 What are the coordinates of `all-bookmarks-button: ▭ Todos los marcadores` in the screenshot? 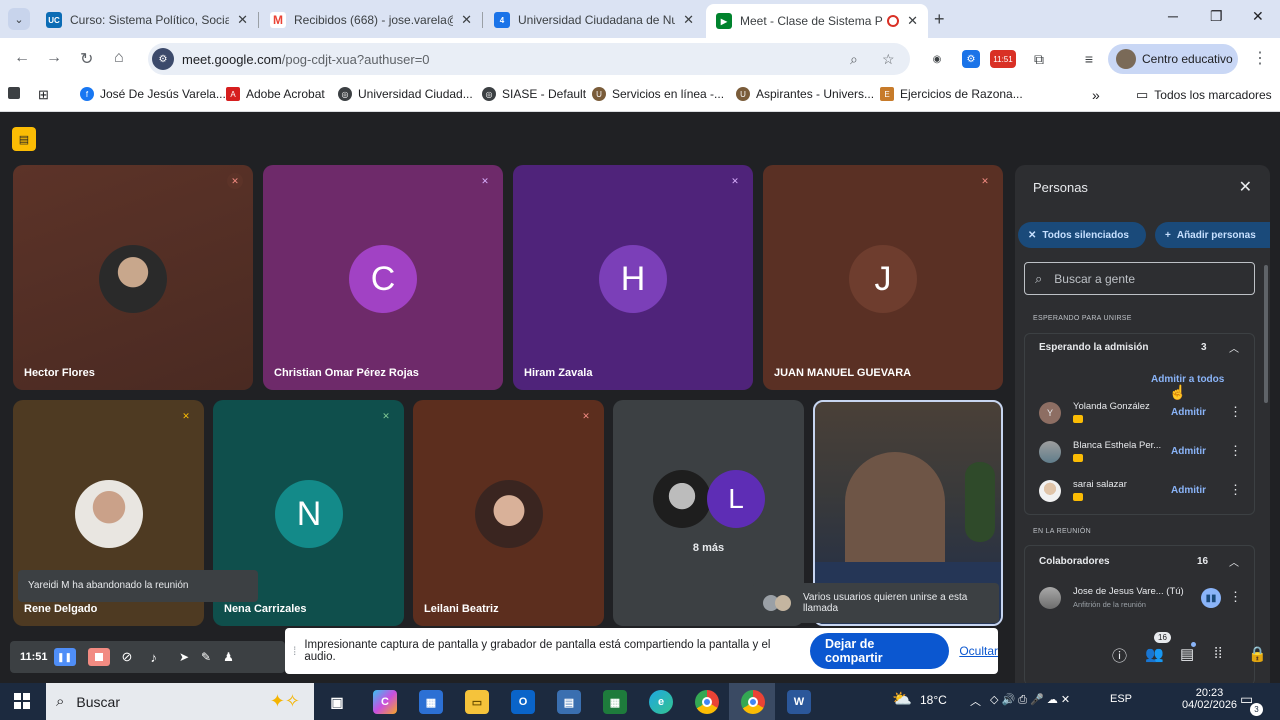 It's located at (1204, 95).